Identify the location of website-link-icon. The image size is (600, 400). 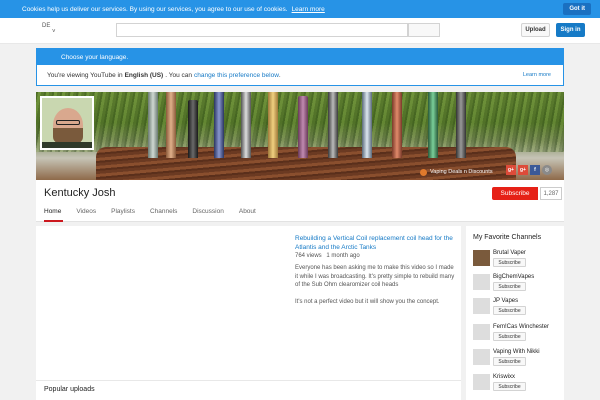
(423, 172).